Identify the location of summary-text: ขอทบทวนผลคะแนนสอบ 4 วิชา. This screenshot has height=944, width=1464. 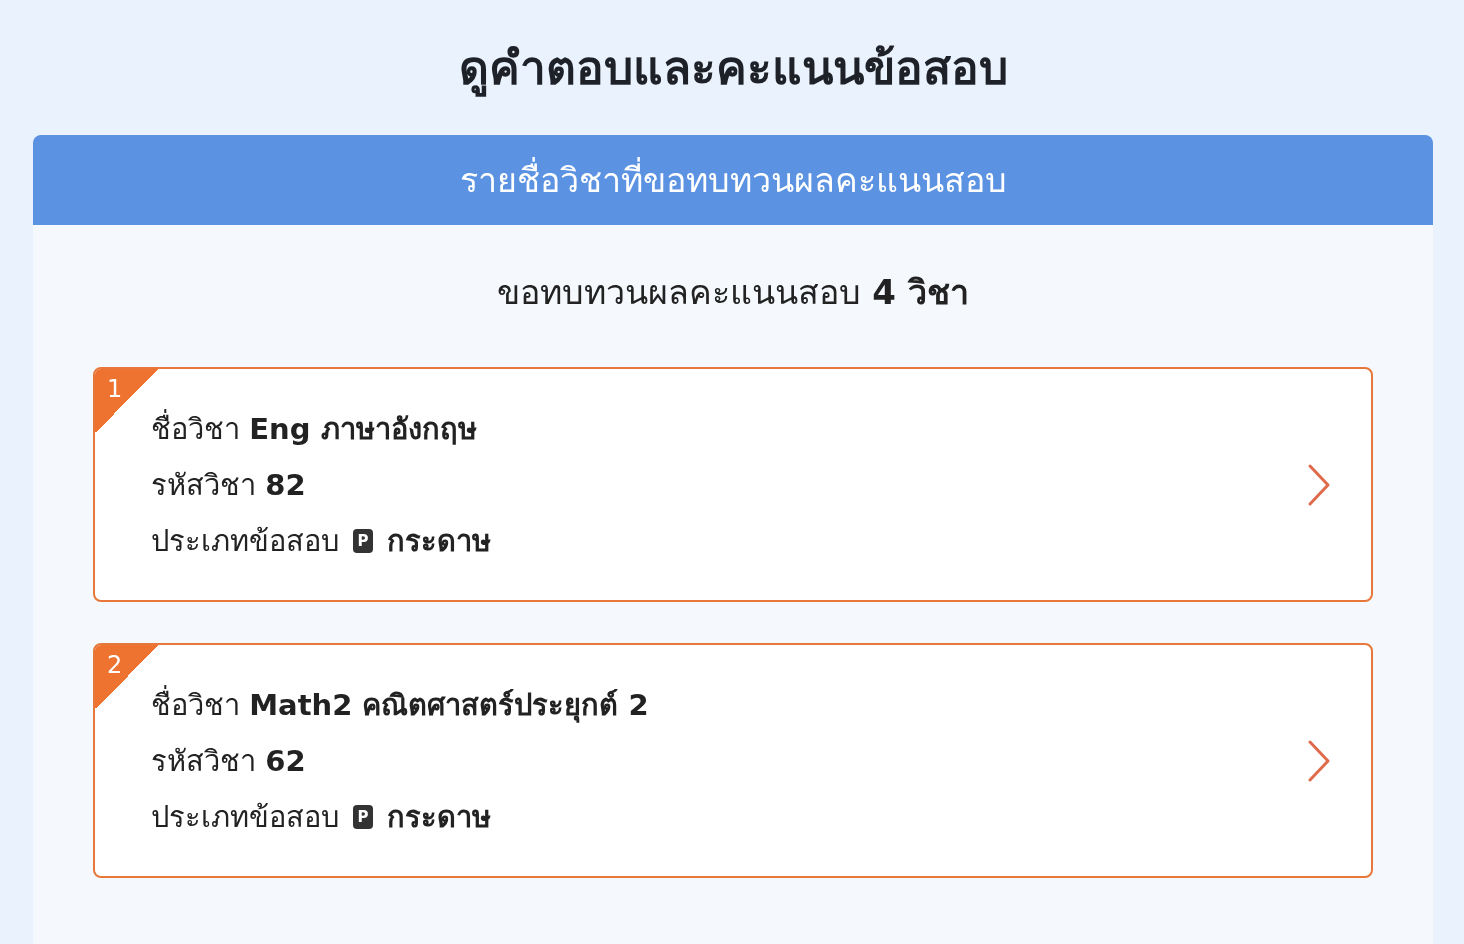
(733, 292).